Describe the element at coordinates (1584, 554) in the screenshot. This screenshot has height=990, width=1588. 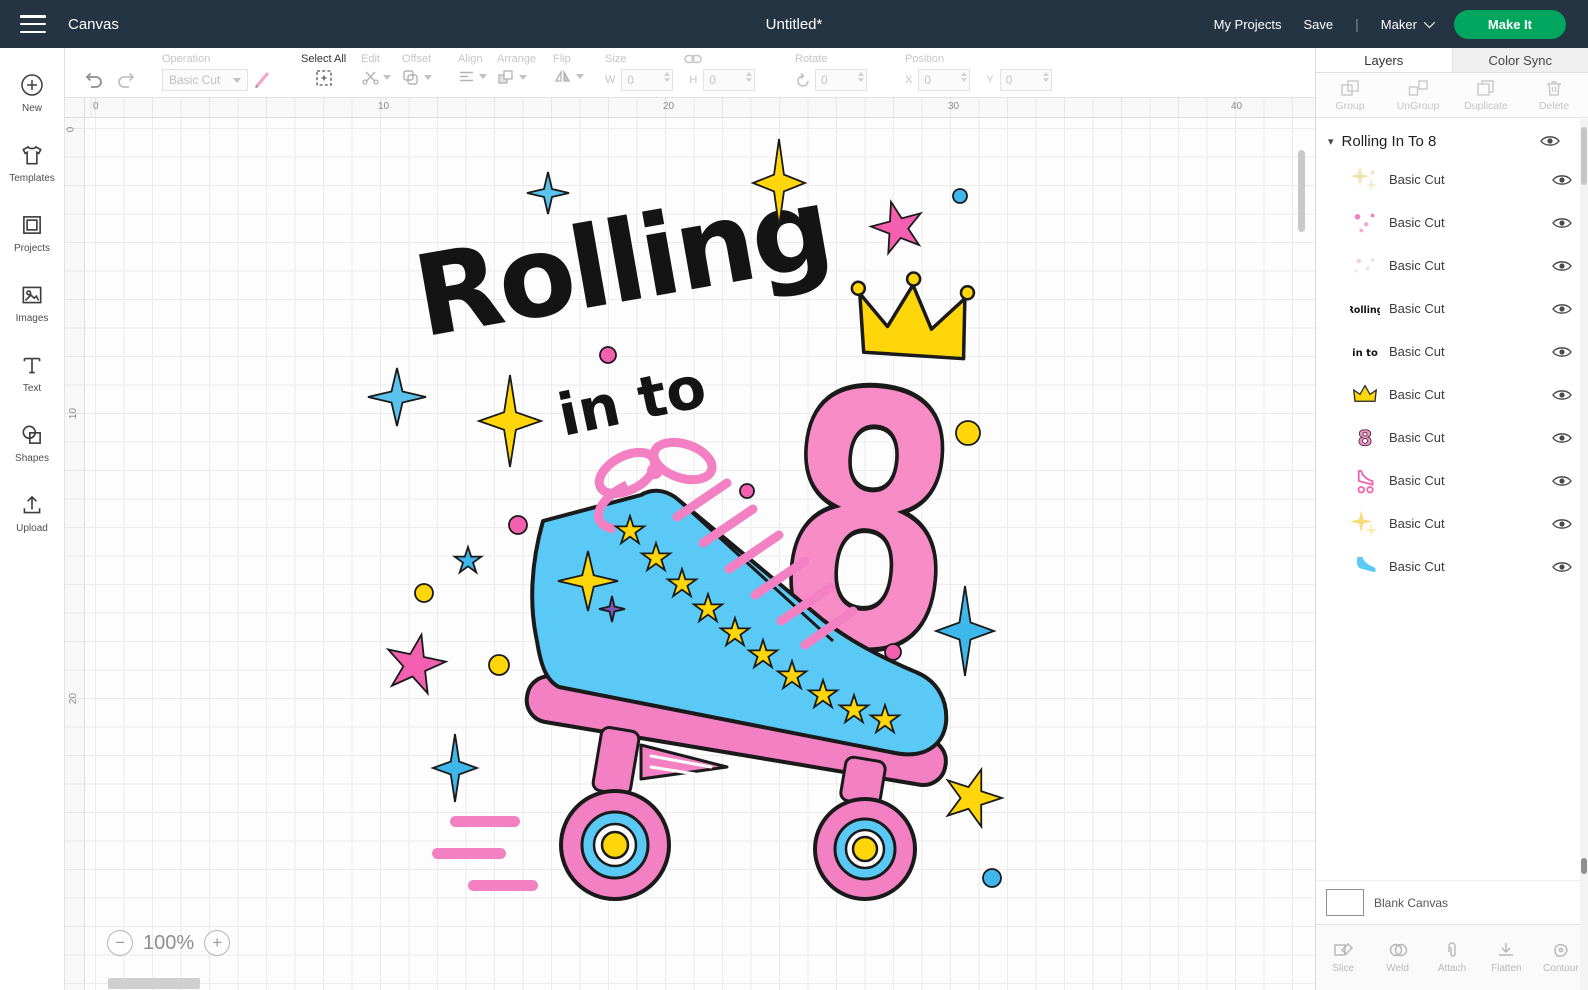
I see `panel-scrollbar` at that location.